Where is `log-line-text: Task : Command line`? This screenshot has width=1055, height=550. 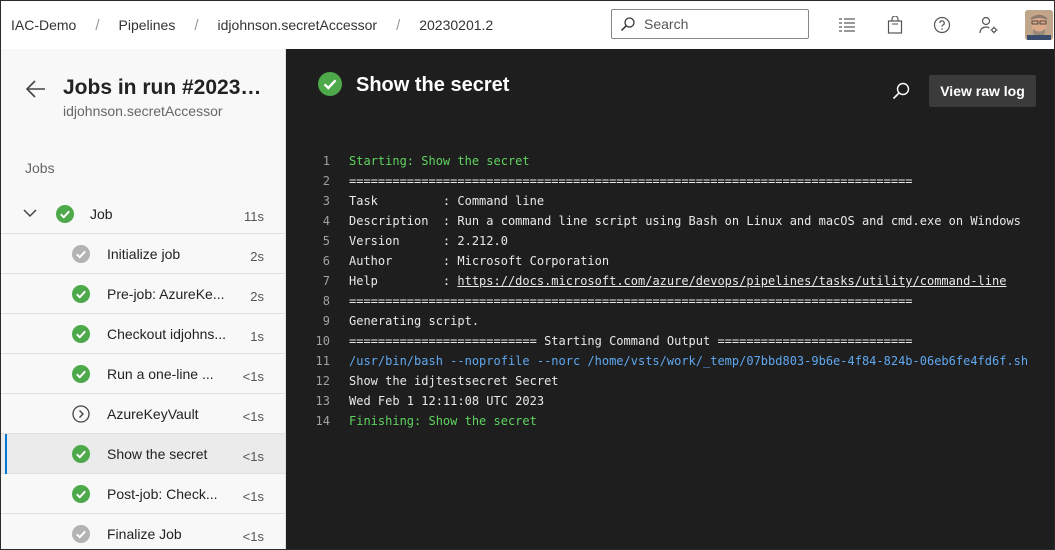 log-line-text: Task : Command line is located at coordinates (446, 201).